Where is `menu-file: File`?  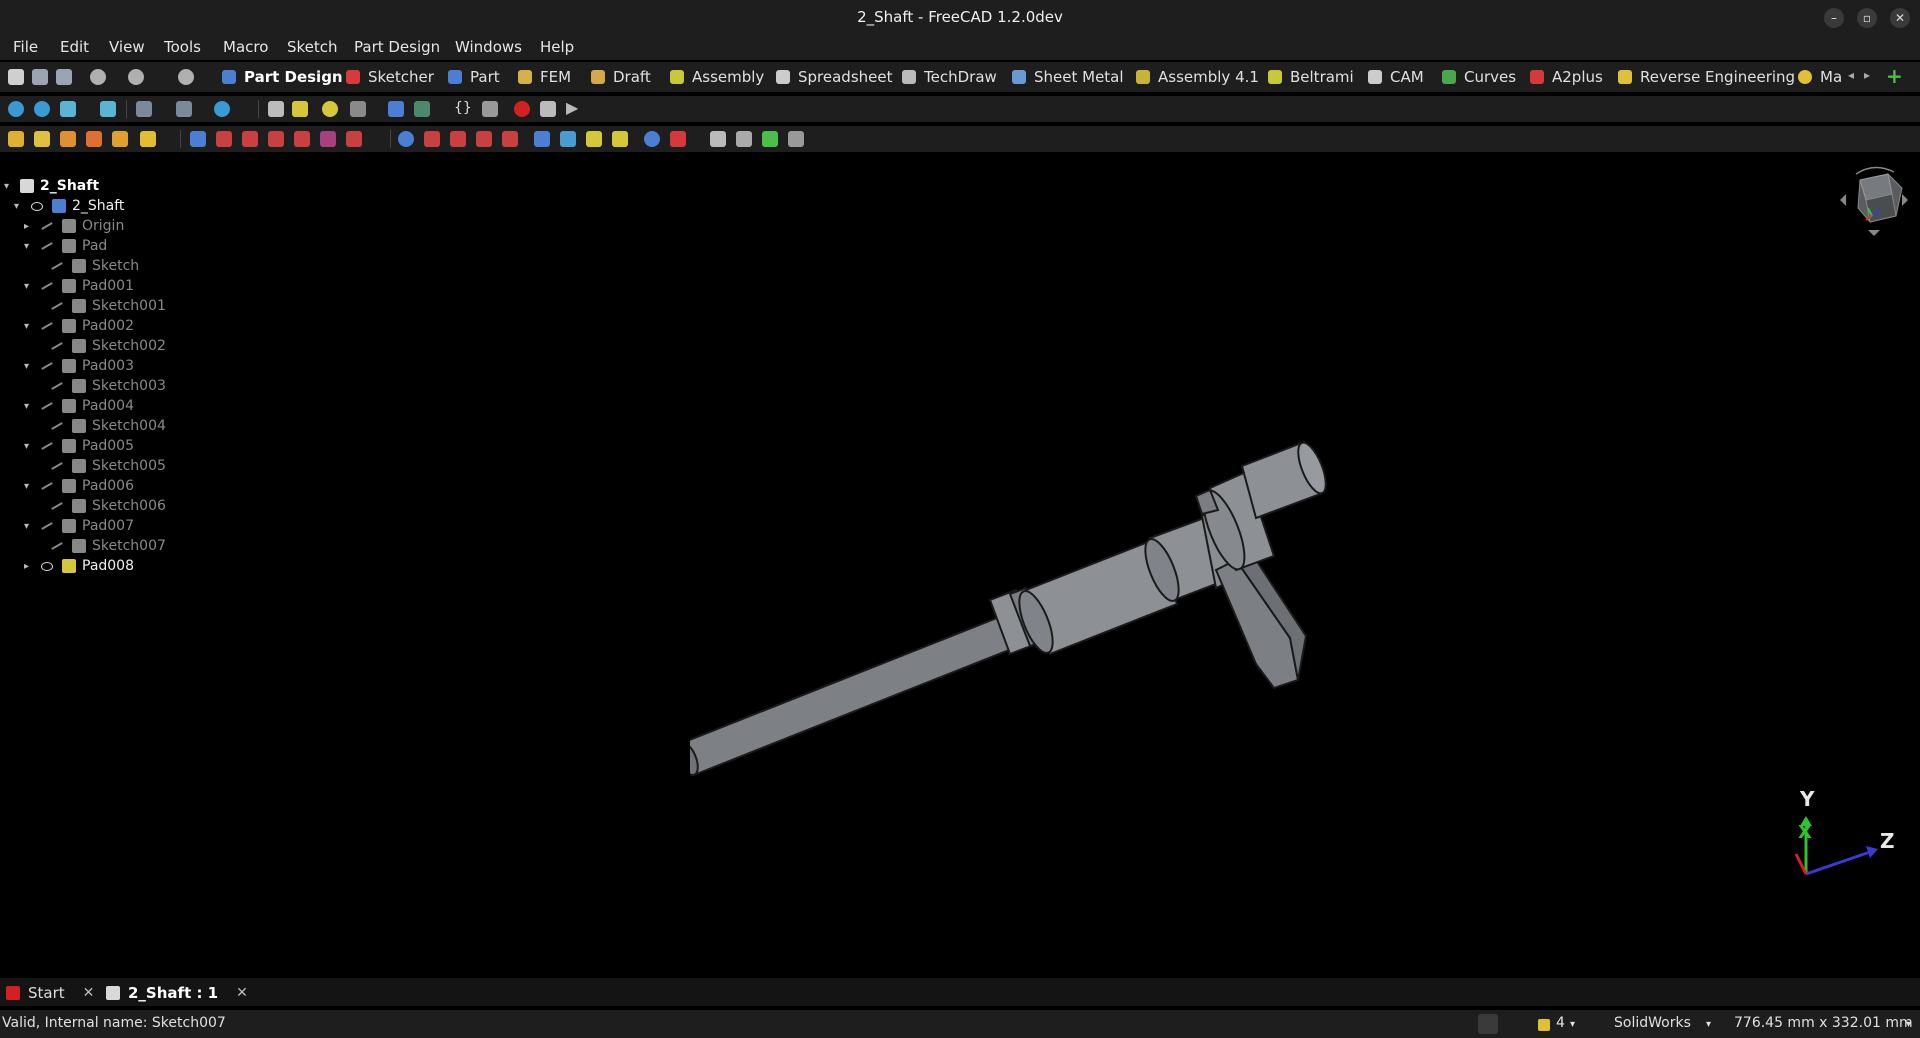
menu-file: File is located at coordinates (25, 47).